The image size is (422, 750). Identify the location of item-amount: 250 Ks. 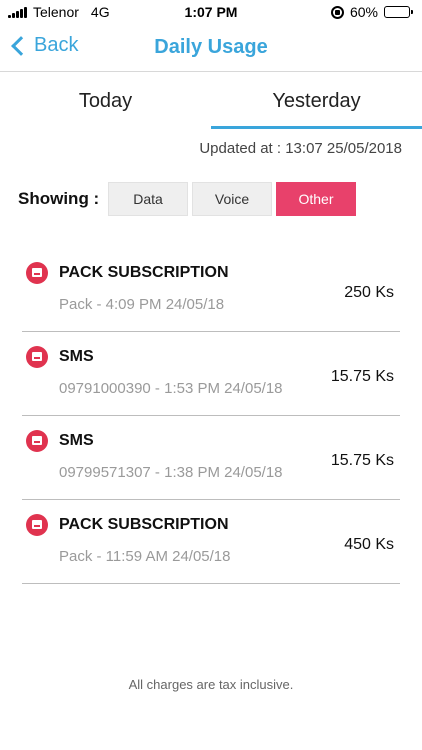
(369, 292).